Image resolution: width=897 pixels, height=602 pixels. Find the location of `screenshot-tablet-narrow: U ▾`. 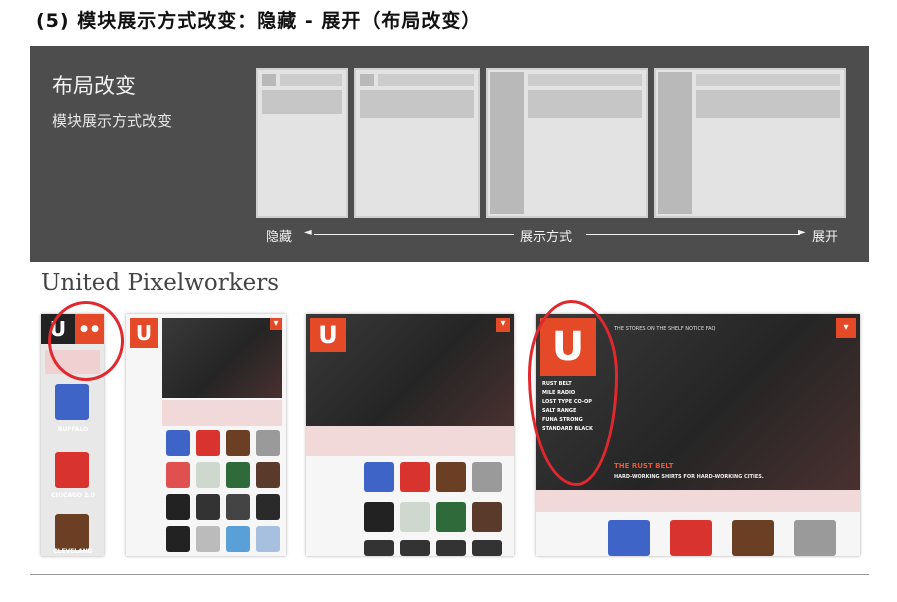

screenshot-tablet-narrow: U ▾ is located at coordinates (206, 435).